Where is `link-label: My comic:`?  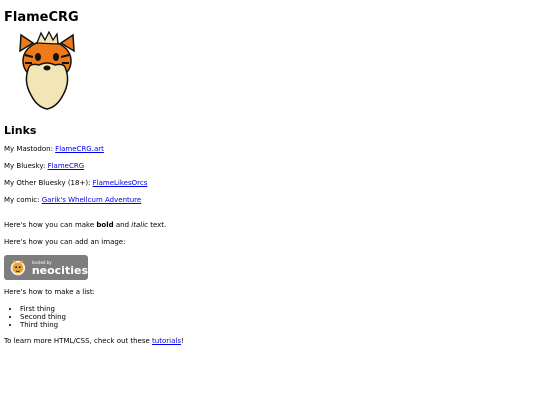
link-label: My comic: is located at coordinates (23, 200).